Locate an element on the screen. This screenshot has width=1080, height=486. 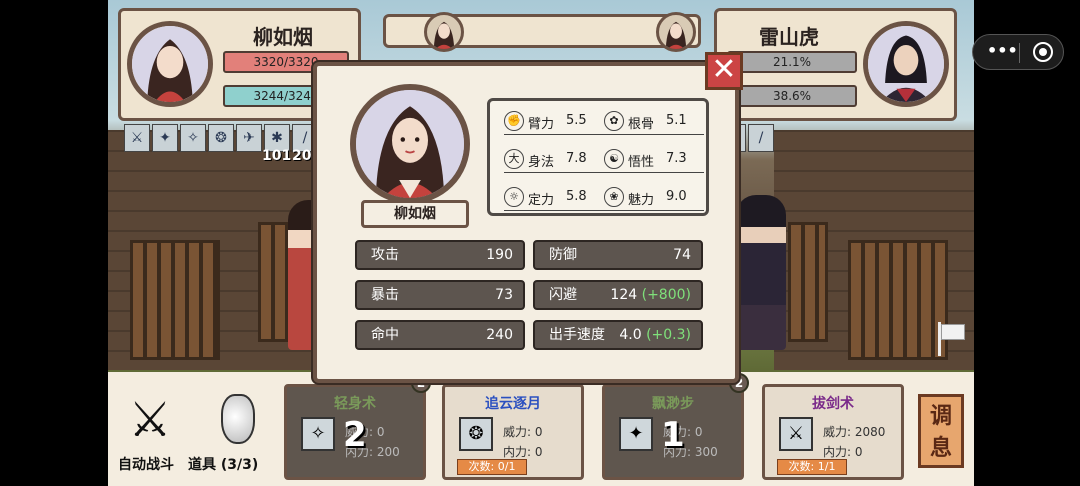
stat-critical: 暴击 73 is located at coordinates (440, 295).